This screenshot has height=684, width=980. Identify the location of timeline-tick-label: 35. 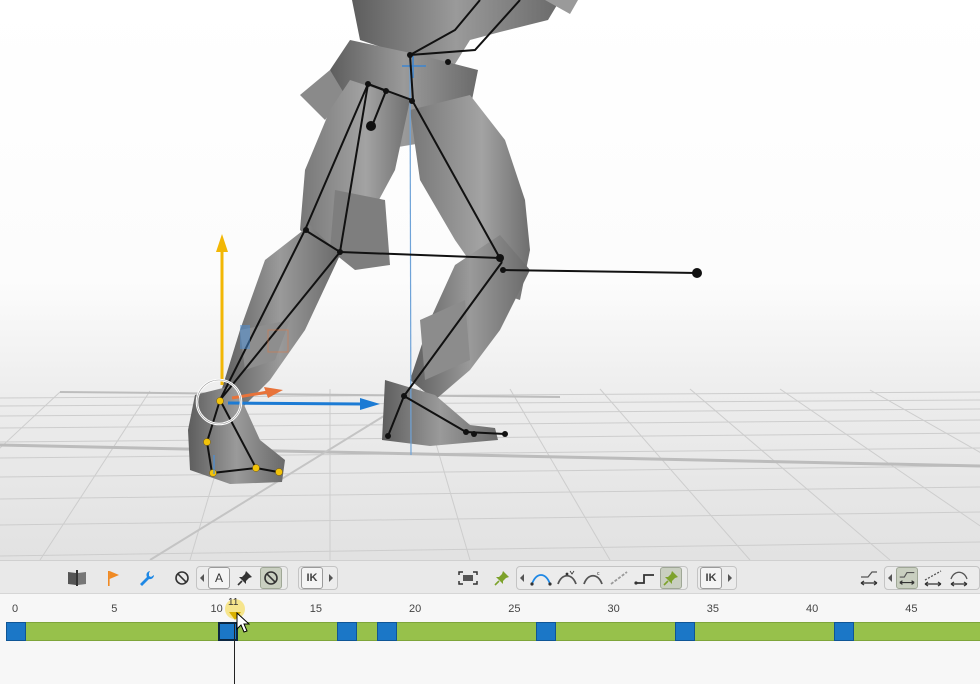
(712, 609).